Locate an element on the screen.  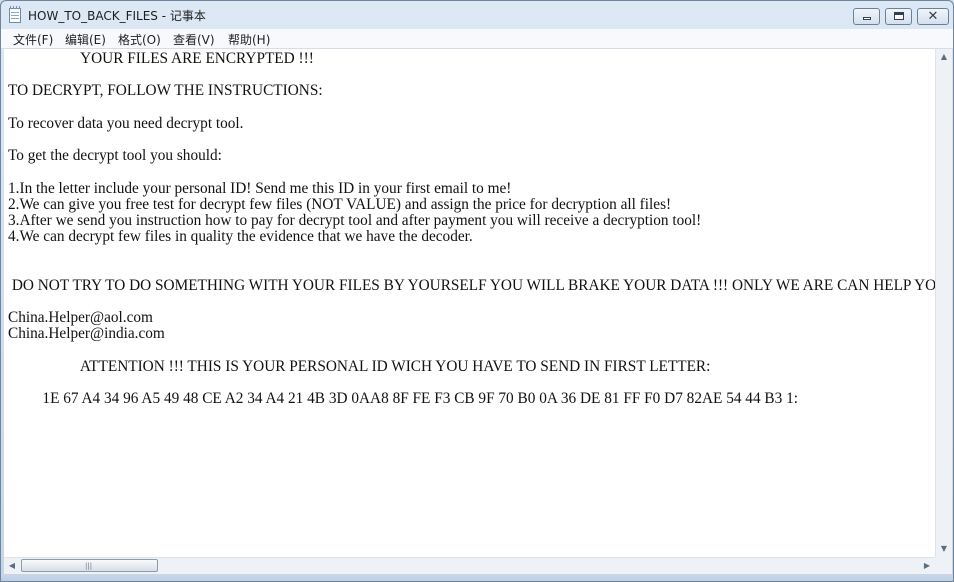
menu-file: 文件(F) is located at coordinates (33, 39).